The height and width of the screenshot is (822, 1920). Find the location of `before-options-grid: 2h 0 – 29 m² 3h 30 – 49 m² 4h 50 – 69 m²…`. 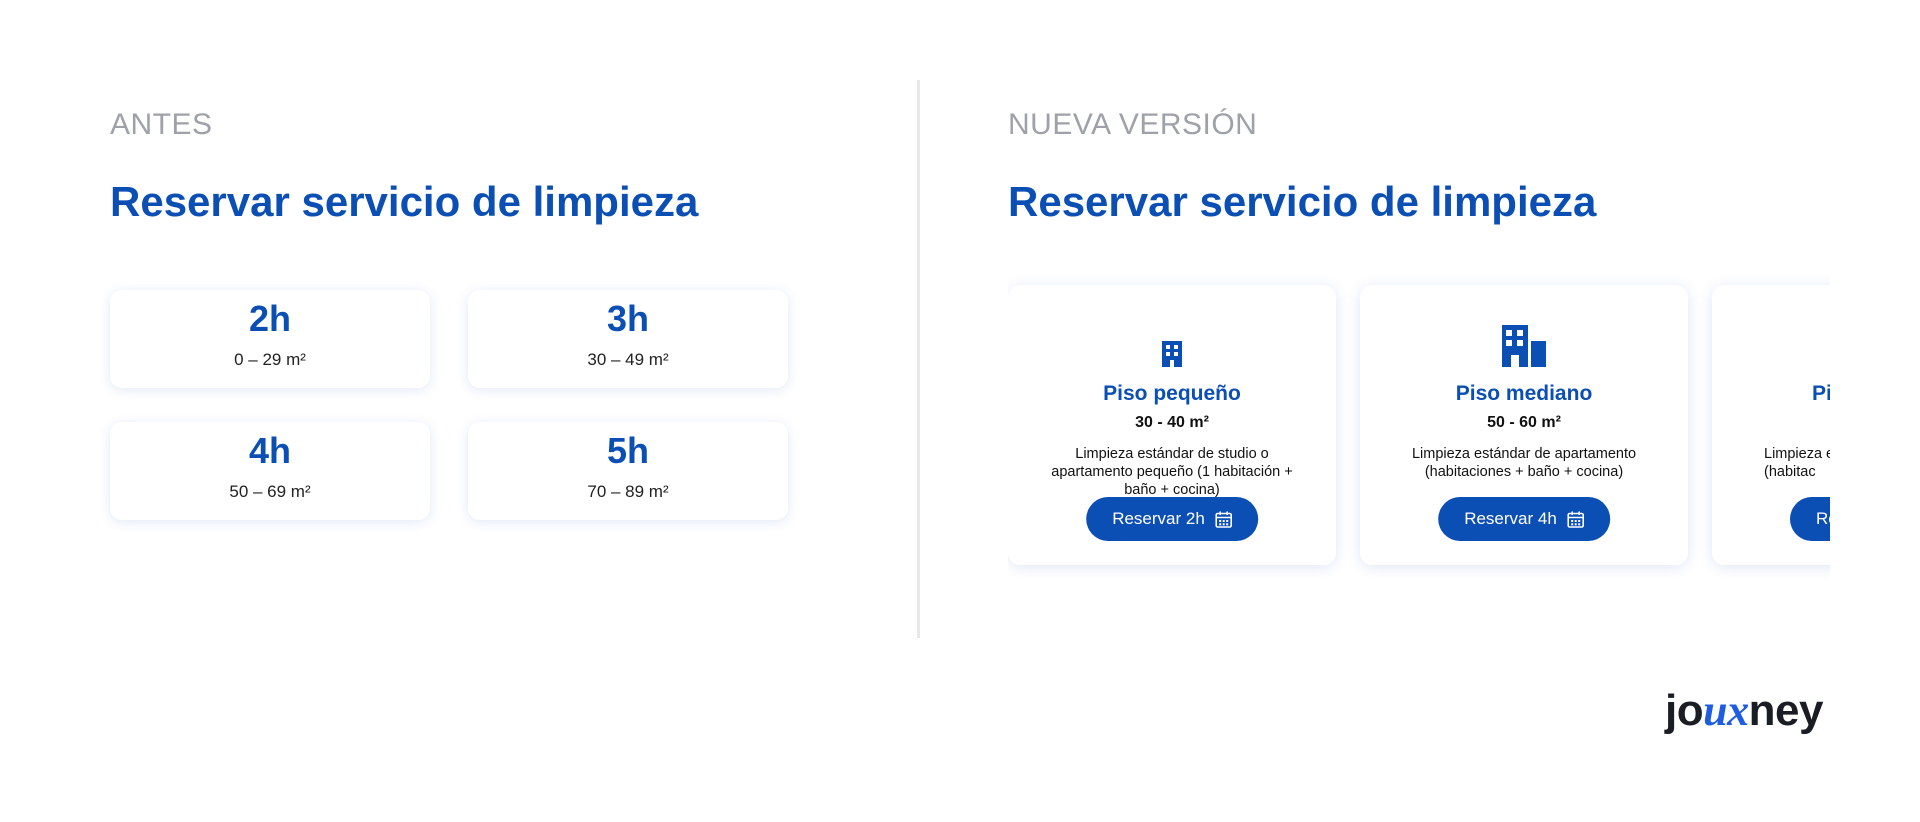

before-options-grid: 2h 0 – 29 m² 3h 30 – 49 m² 4h 50 – 69 m²… is located at coordinates (450, 407).